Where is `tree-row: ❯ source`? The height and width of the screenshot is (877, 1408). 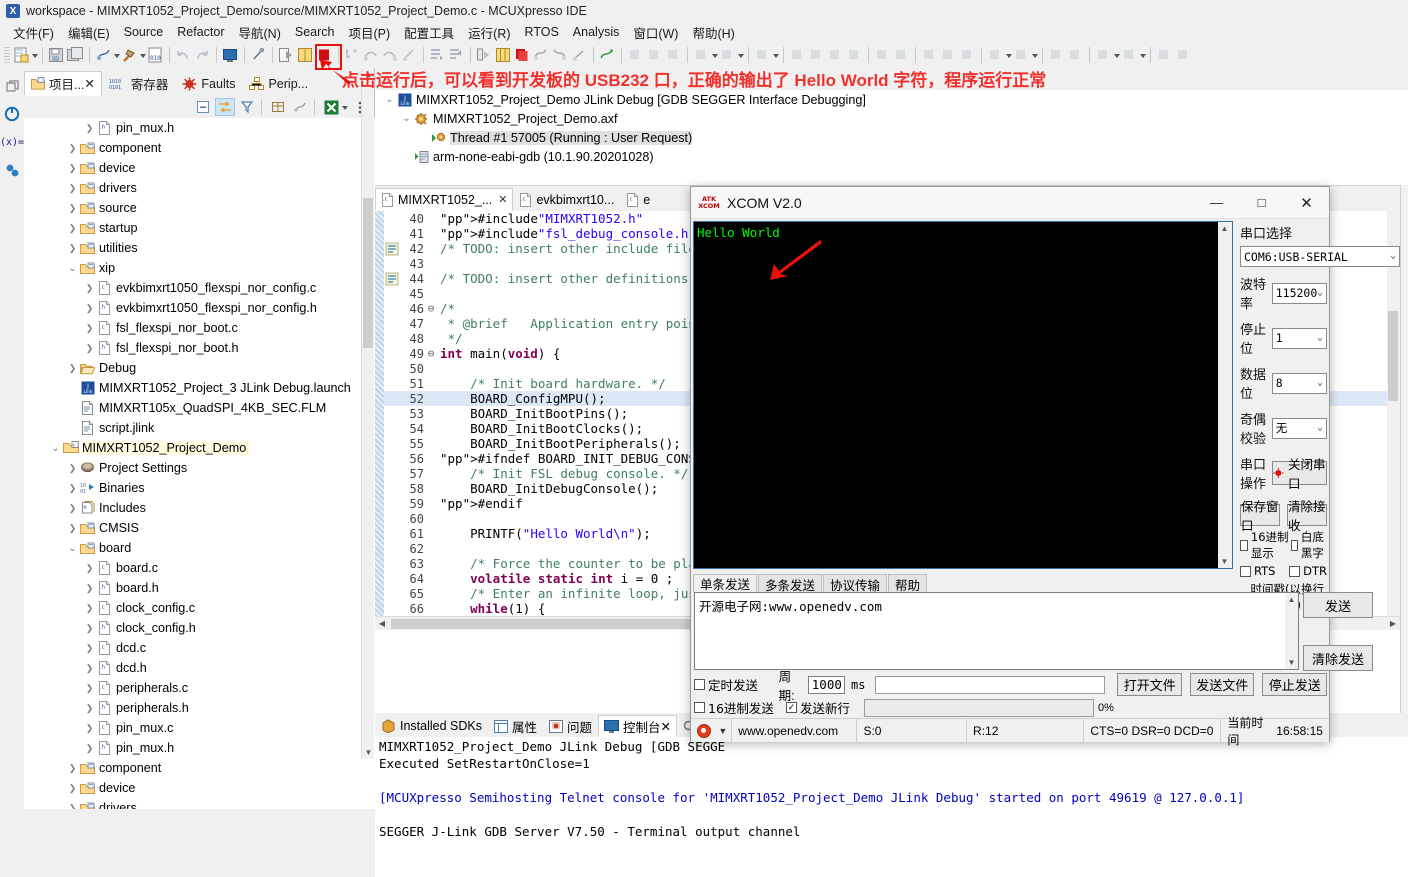
tree-row: ❯ source is located at coordinates (199, 208).